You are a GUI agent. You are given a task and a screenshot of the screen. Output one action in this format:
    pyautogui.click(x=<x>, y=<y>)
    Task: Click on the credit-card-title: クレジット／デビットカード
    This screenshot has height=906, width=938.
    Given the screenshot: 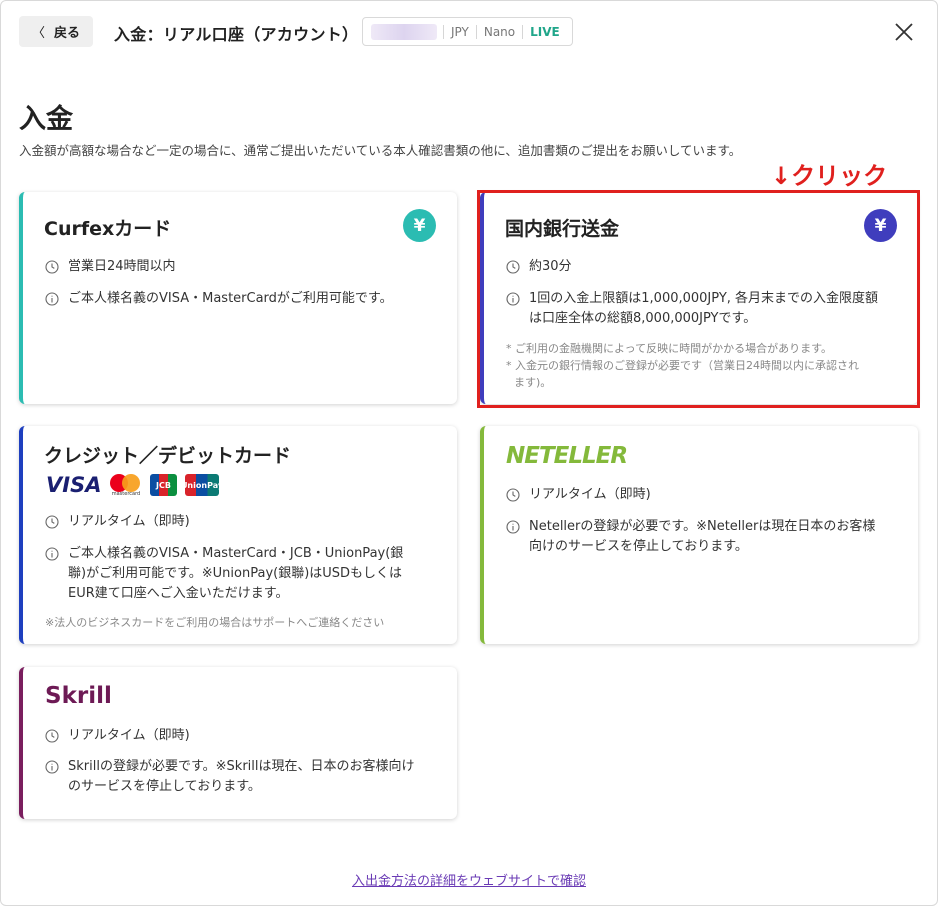 What is the action you would take?
    pyautogui.click(x=168, y=456)
    